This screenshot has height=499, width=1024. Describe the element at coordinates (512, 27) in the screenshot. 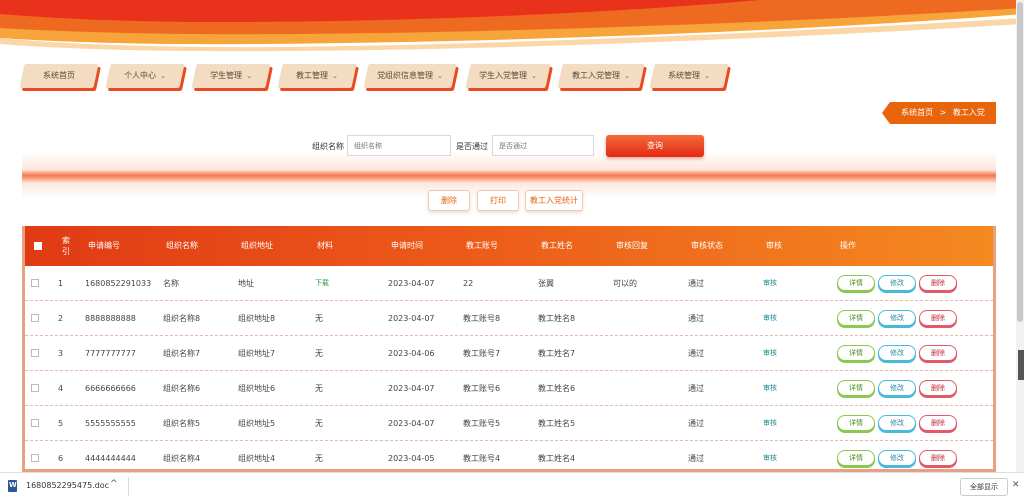

I see `top-banner` at that location.